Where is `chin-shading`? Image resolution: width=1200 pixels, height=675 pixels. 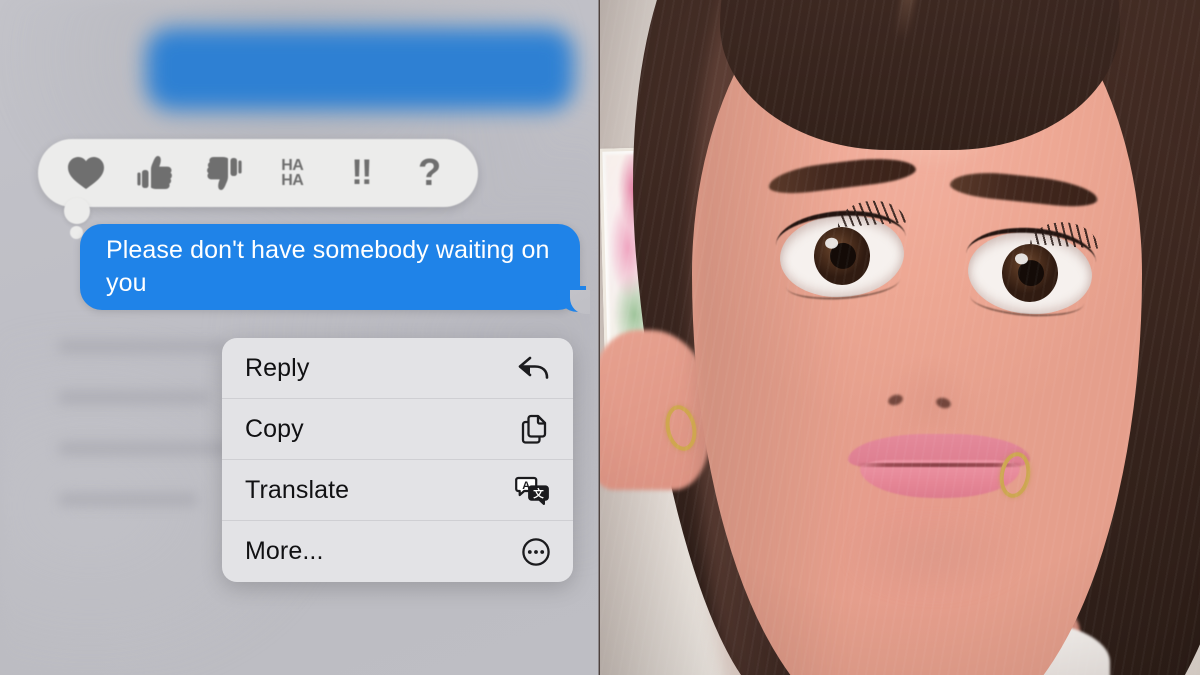
chin-shading is located at coordinates (935, 580).